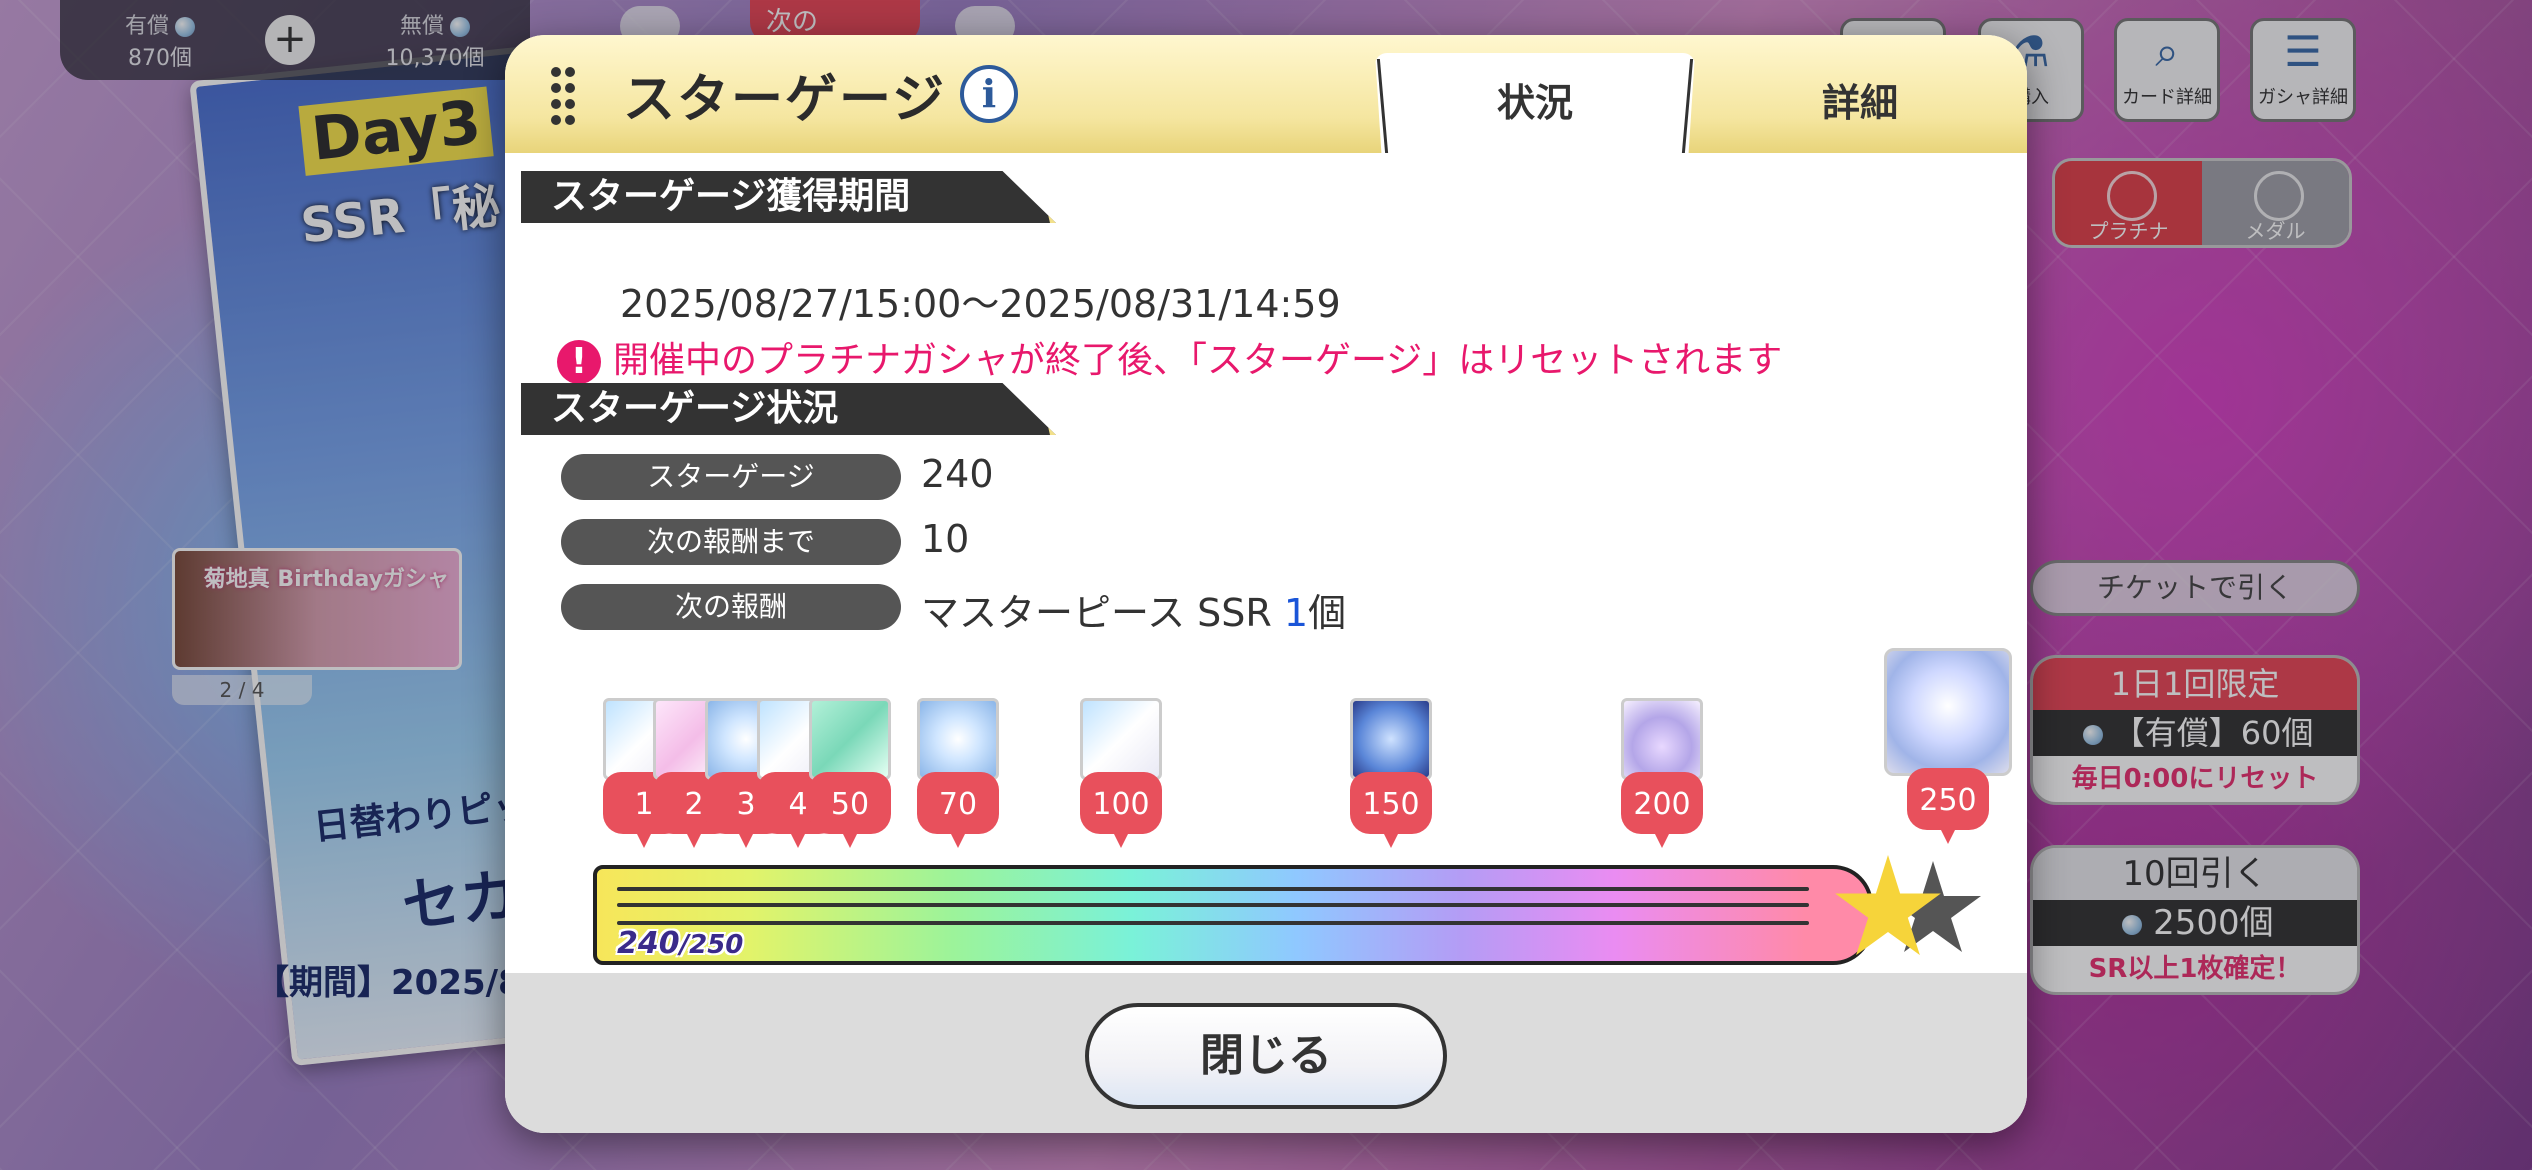 This screenshot has width=2532, height=1170. What do you see at coordinates (1662, 810) in the screenshot?
I see `milestone-value: 200` at bounding box center [1662, 810].